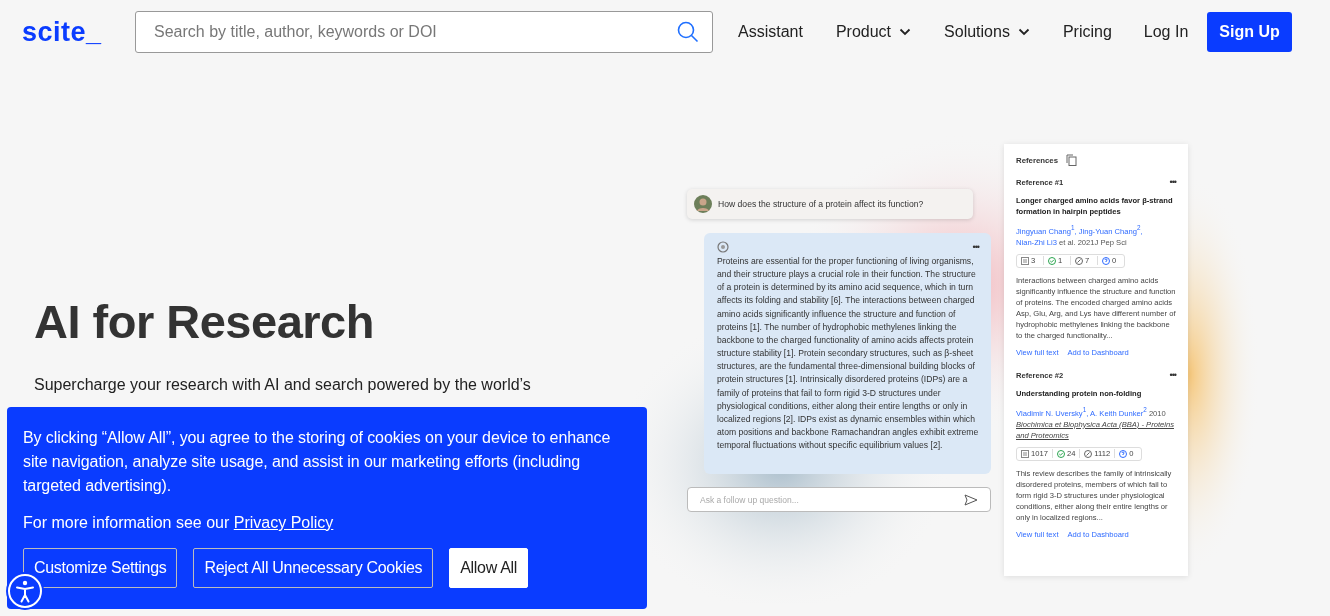 The image size is (1330, 616). Describe the element at coordinates (688, 32) in the screenshot. I see `search-icon` at that location.